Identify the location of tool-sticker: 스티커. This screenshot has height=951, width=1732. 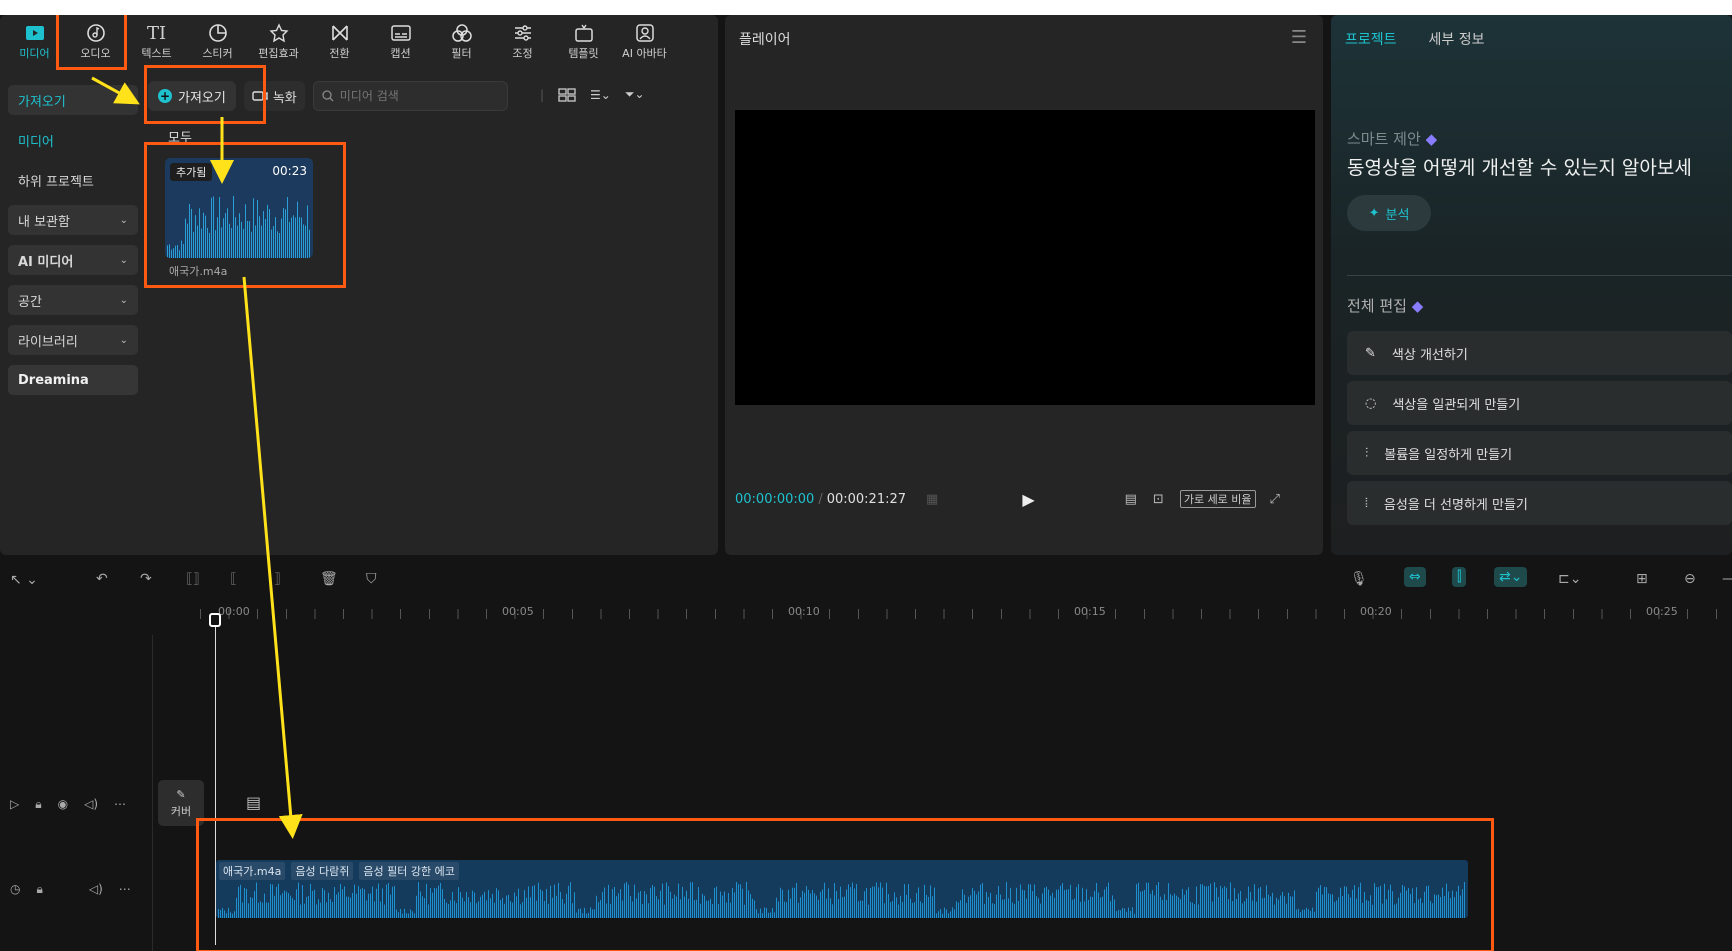
(217, 41).